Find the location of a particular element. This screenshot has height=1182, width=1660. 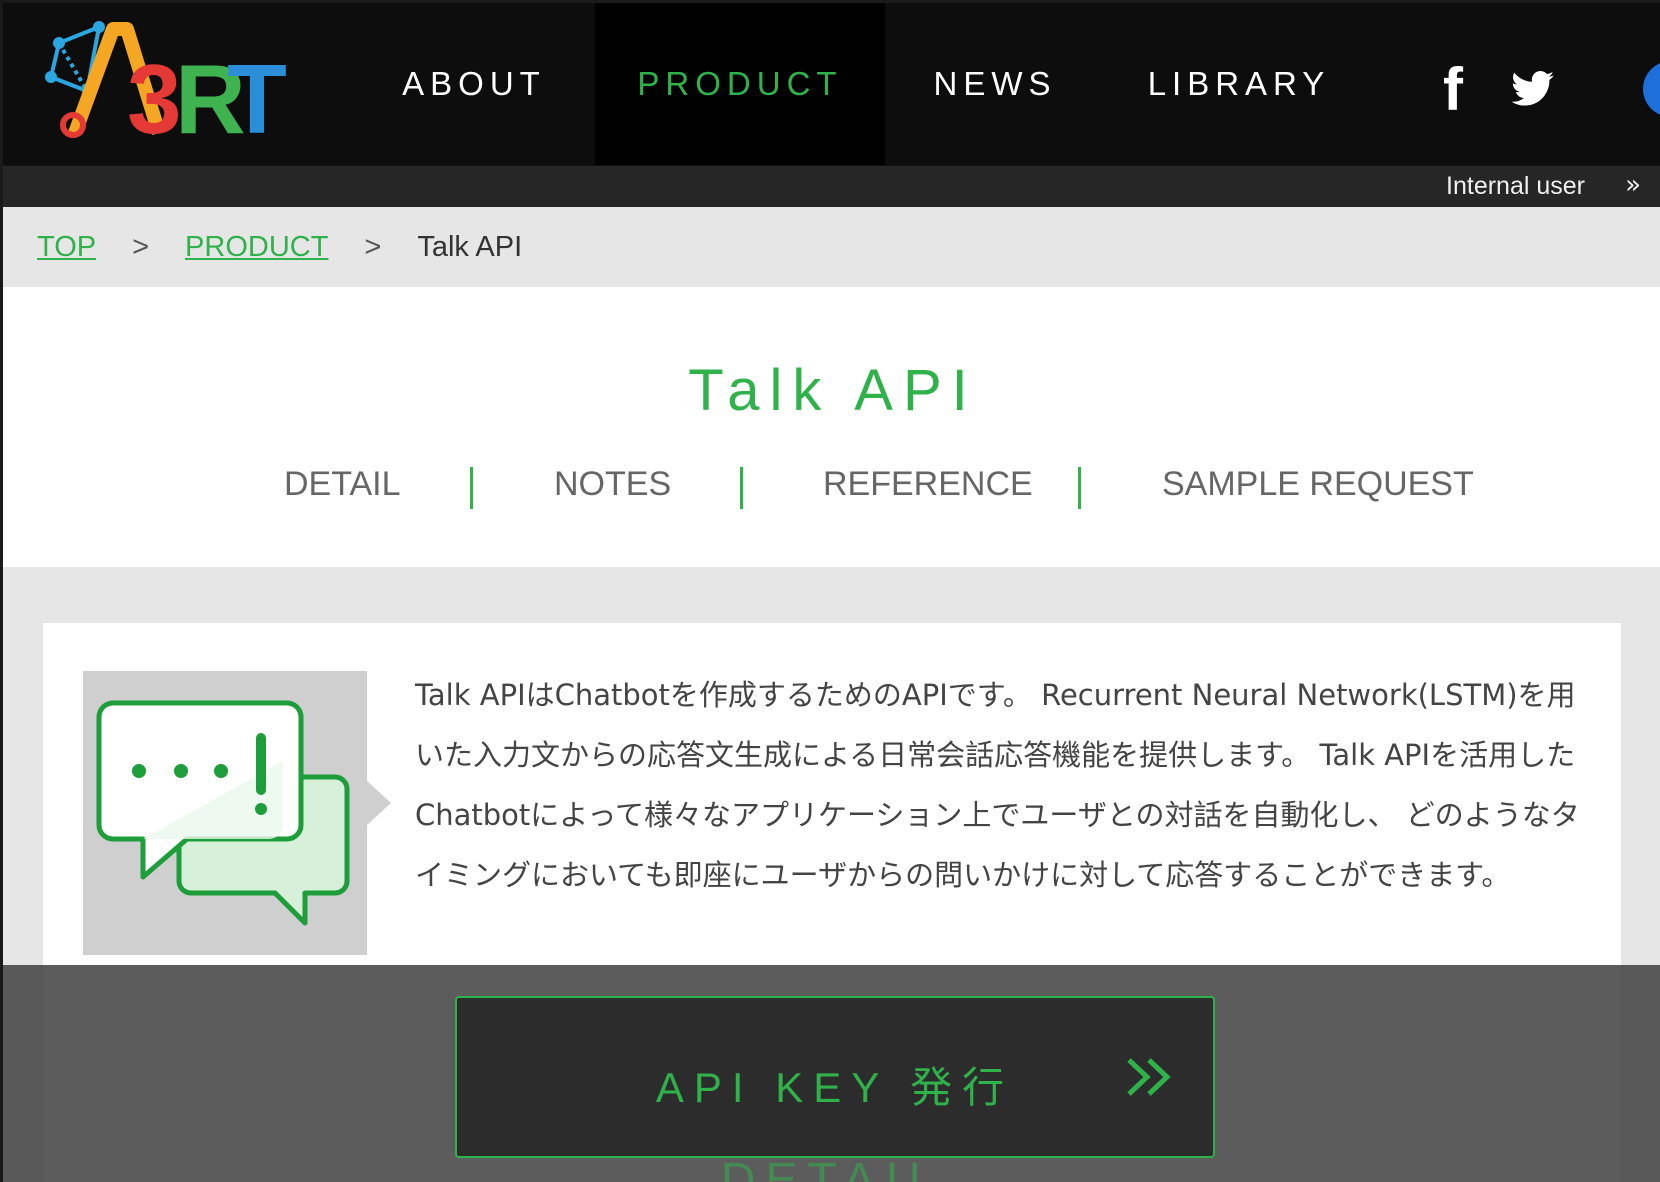

chat-bubbles-icon is located at coordinates (225, 813).